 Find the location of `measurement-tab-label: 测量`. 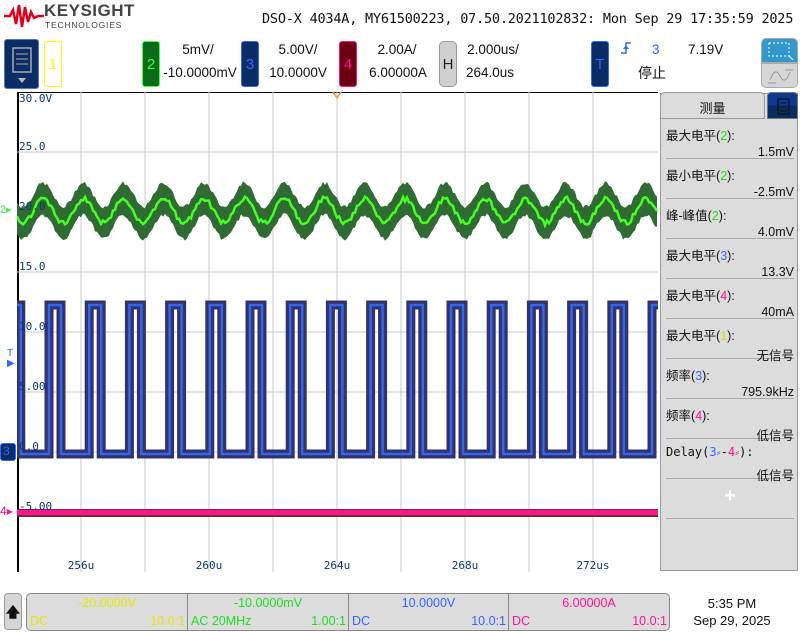

measurement-tab-label: 测量 is located at coordinates (712, 108).